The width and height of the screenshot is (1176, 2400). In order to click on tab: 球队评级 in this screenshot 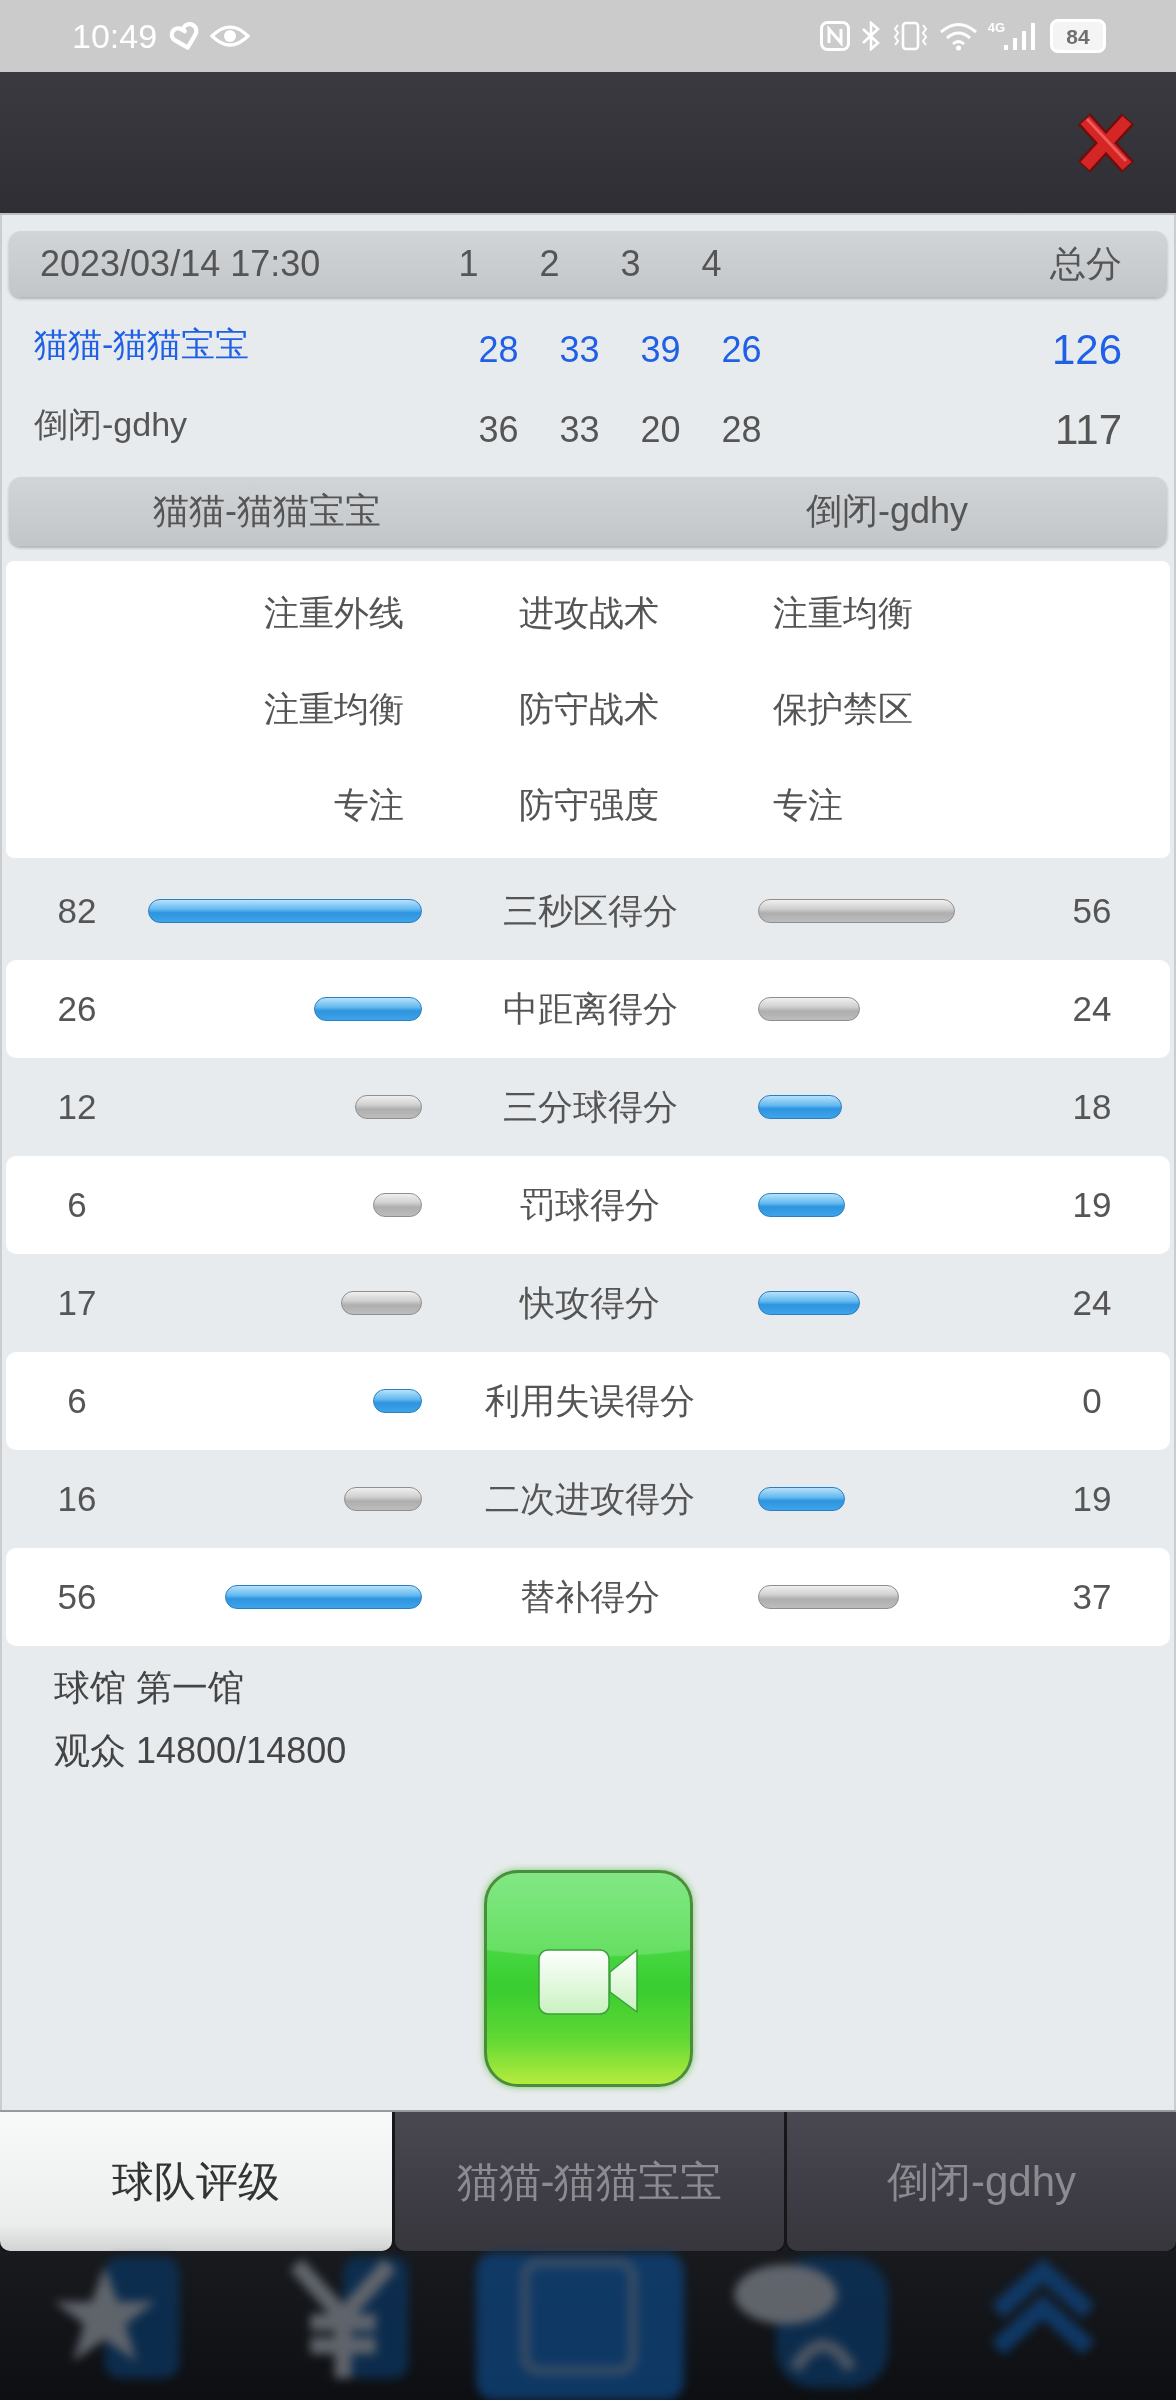, I will do `click(196, 2181)`.